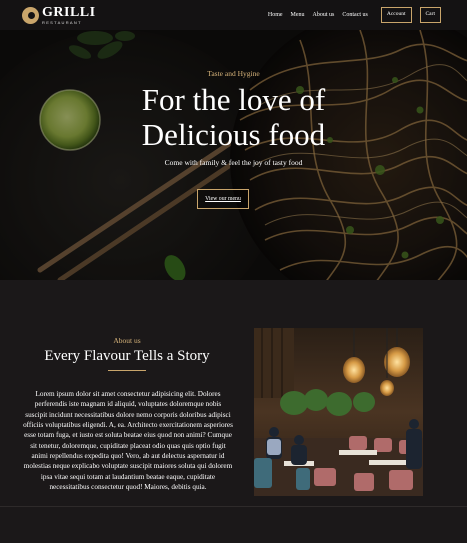  I want to click on hero-title-line-2: Delicious food, so click(233, 134).